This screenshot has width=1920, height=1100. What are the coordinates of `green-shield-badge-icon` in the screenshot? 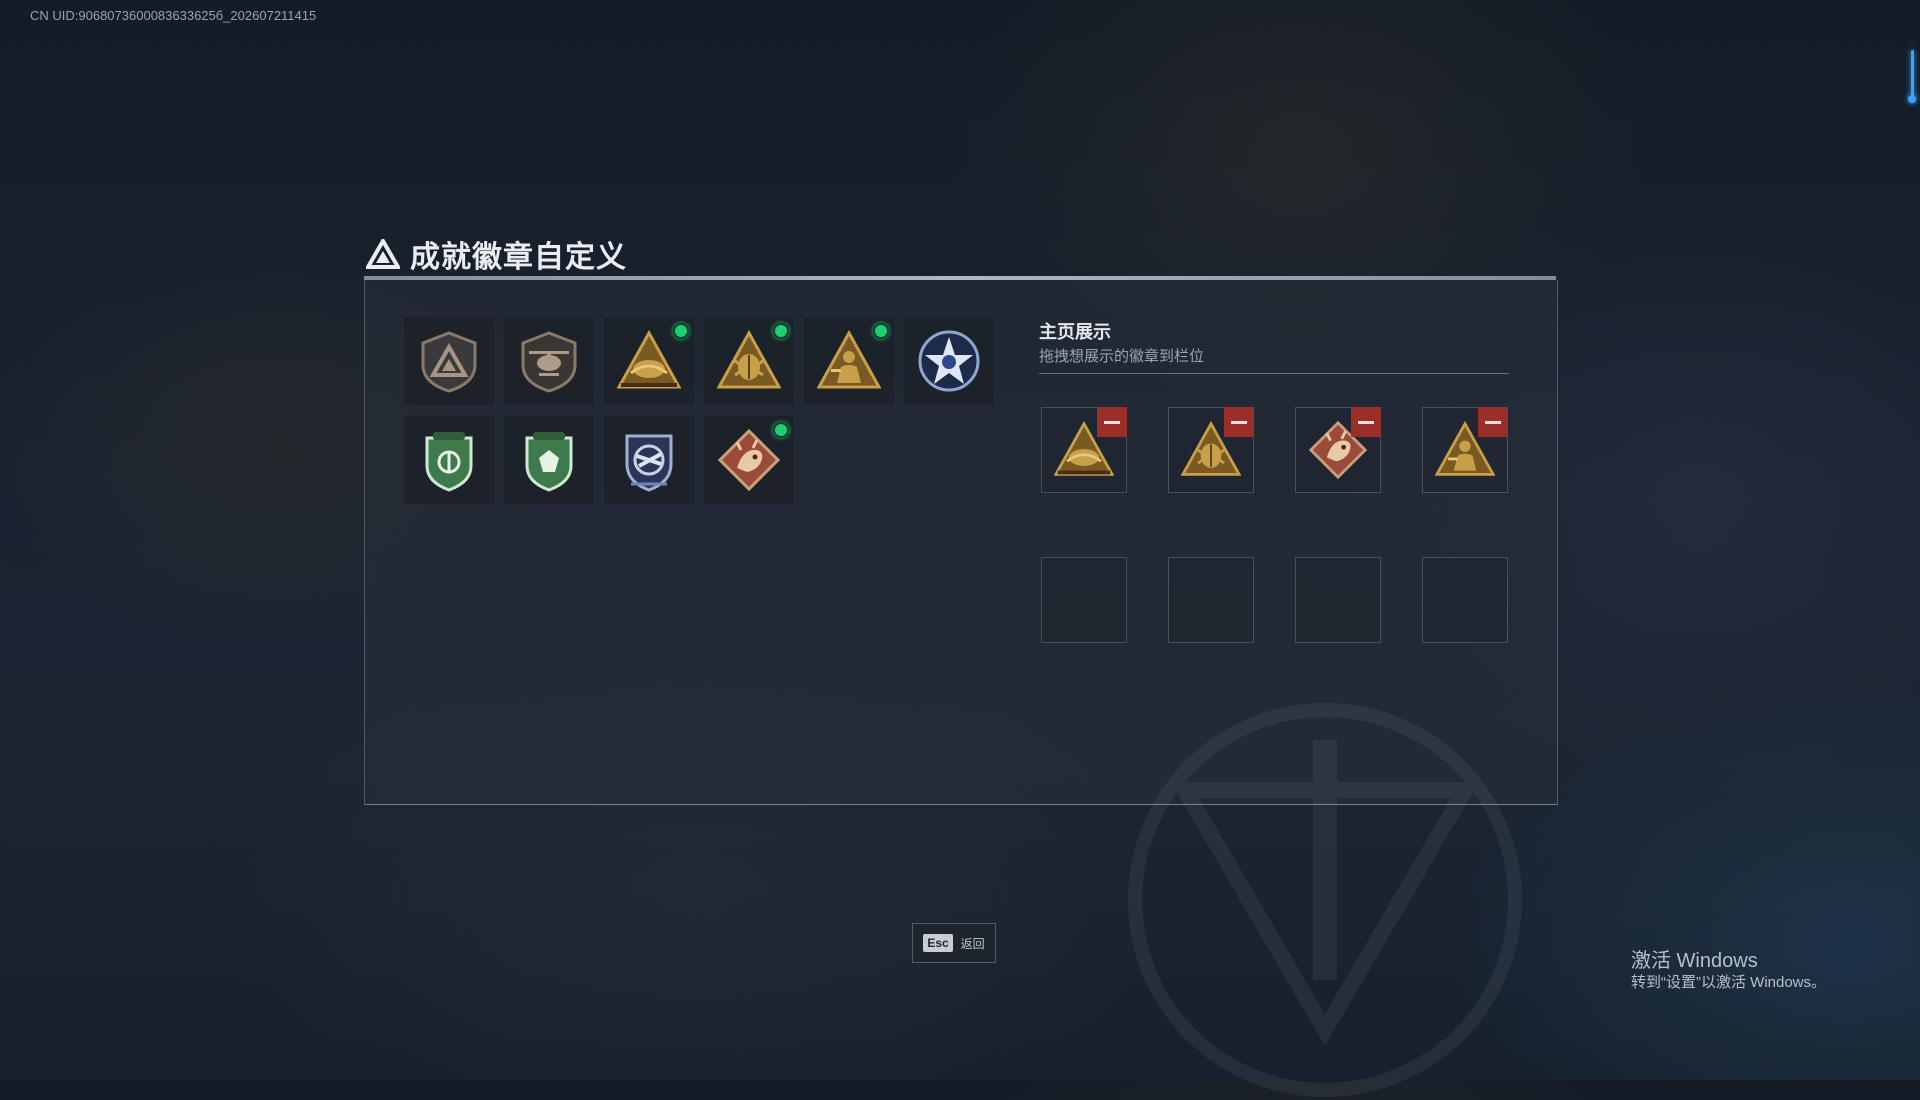 It's located at (449, 462).